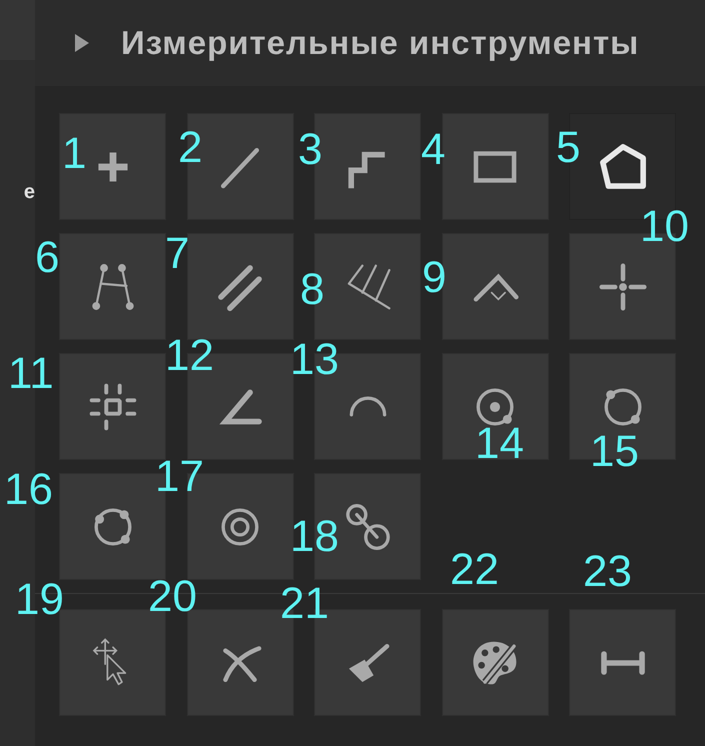 Image resolution: width=705 pixels, height=746 pixels. I want to click on number-annotation: 13, so click(314, 360).